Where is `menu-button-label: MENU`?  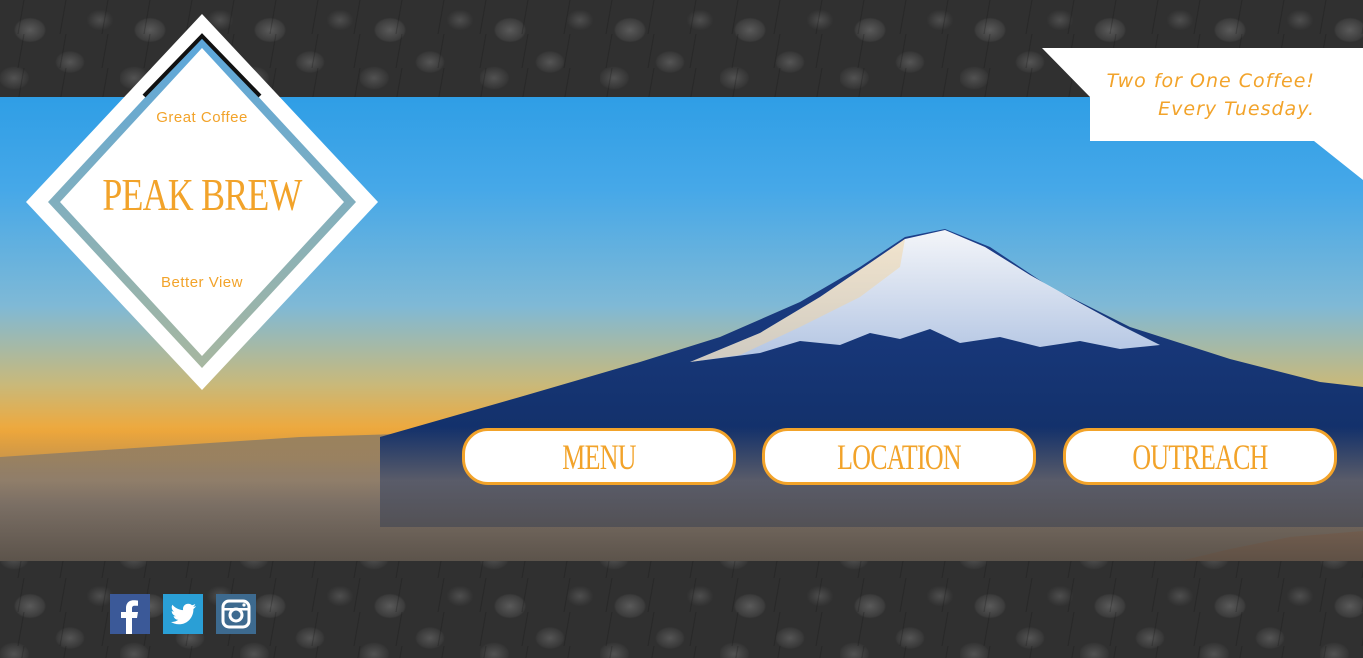 menu-button-label: MENU is located at coordinates (599, 456).